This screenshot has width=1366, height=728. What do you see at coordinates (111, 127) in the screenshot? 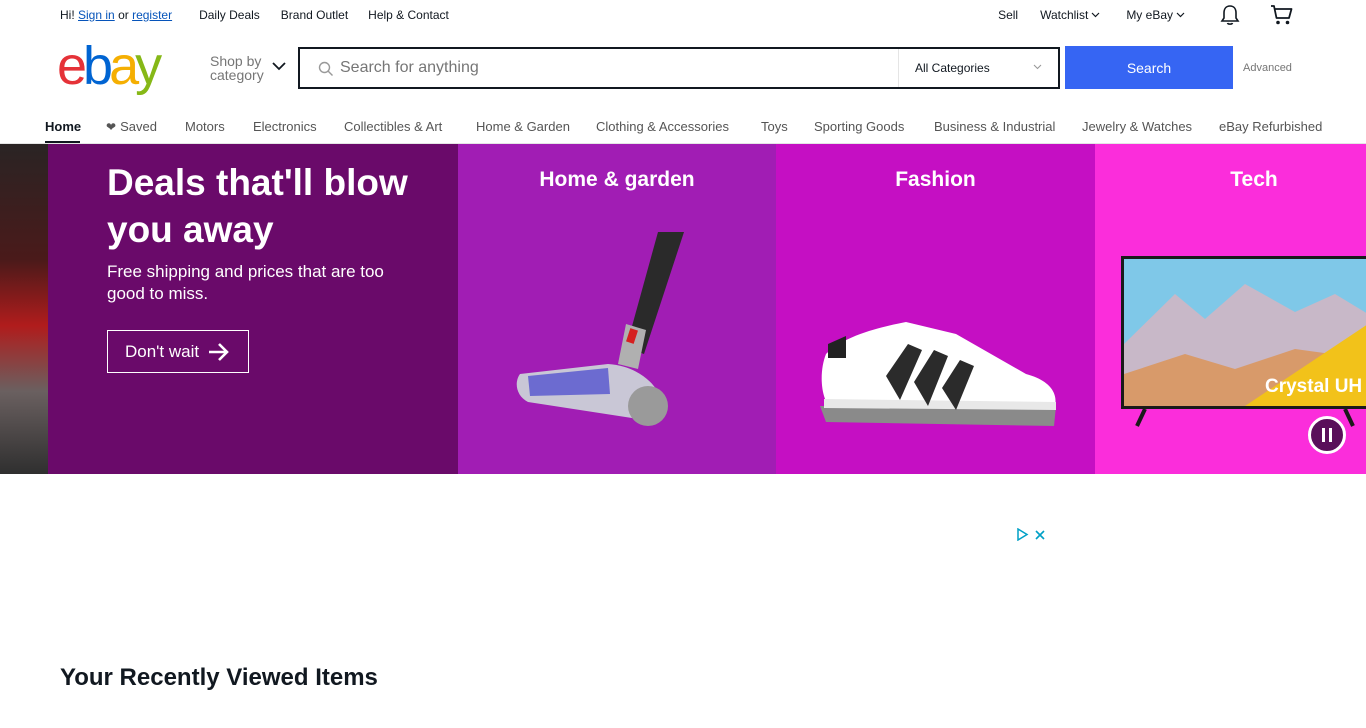
I see `heart-icon: ❤` at bounding box center [111, 127].